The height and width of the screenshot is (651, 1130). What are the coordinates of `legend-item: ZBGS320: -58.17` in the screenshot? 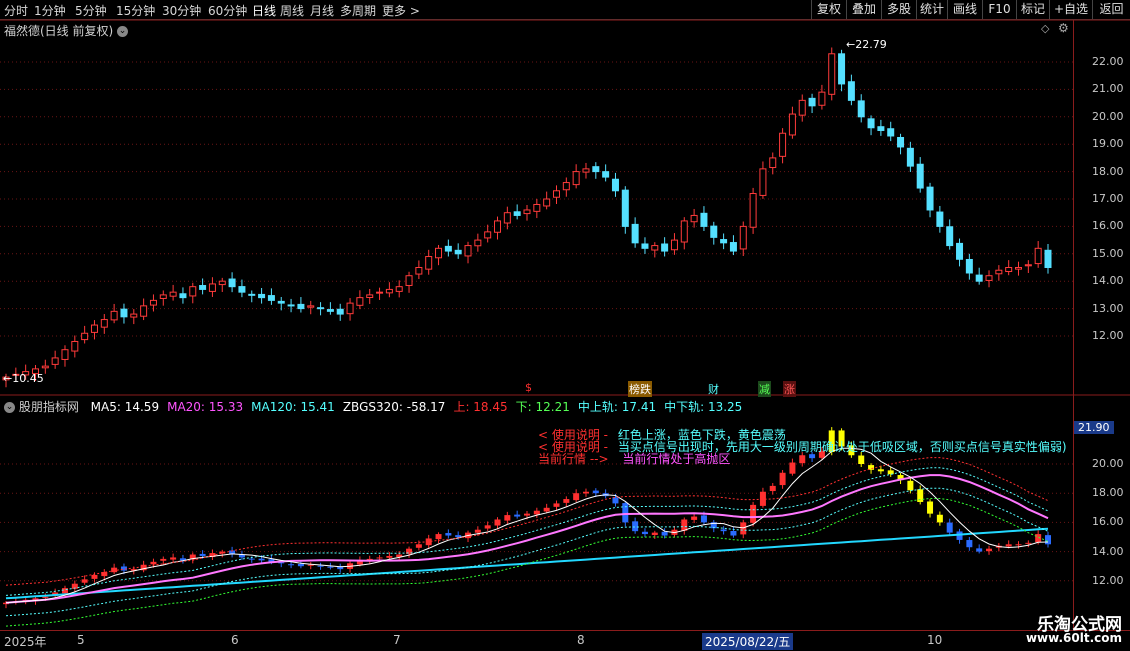 It's located at (394, 407).